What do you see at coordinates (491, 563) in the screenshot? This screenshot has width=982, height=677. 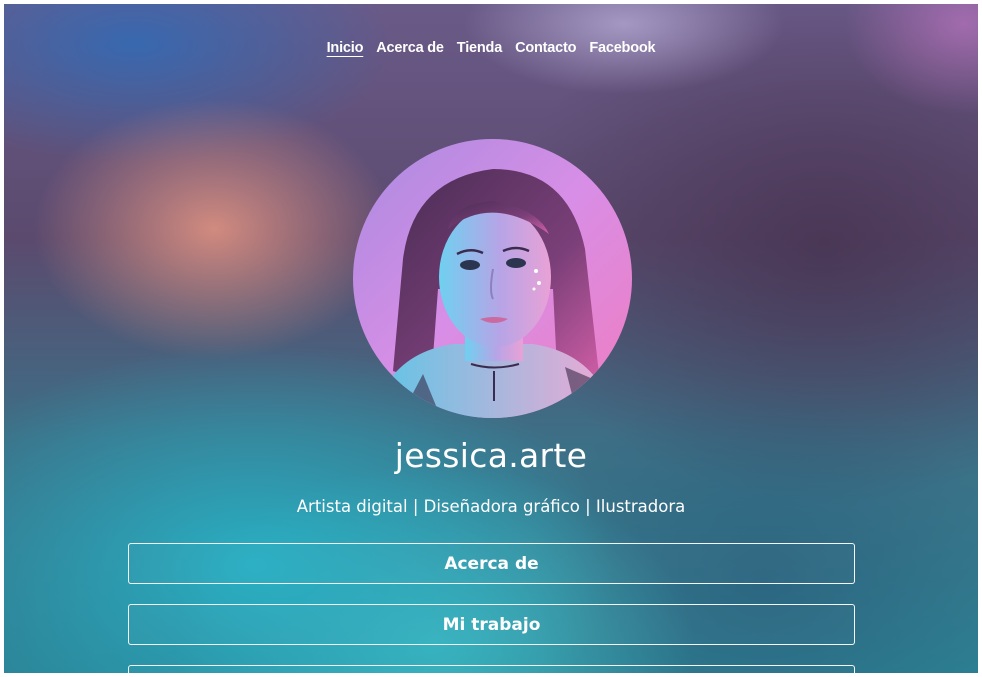 I see `link-button-acerca-de: Acerca de` at bounding box center [491, 563].